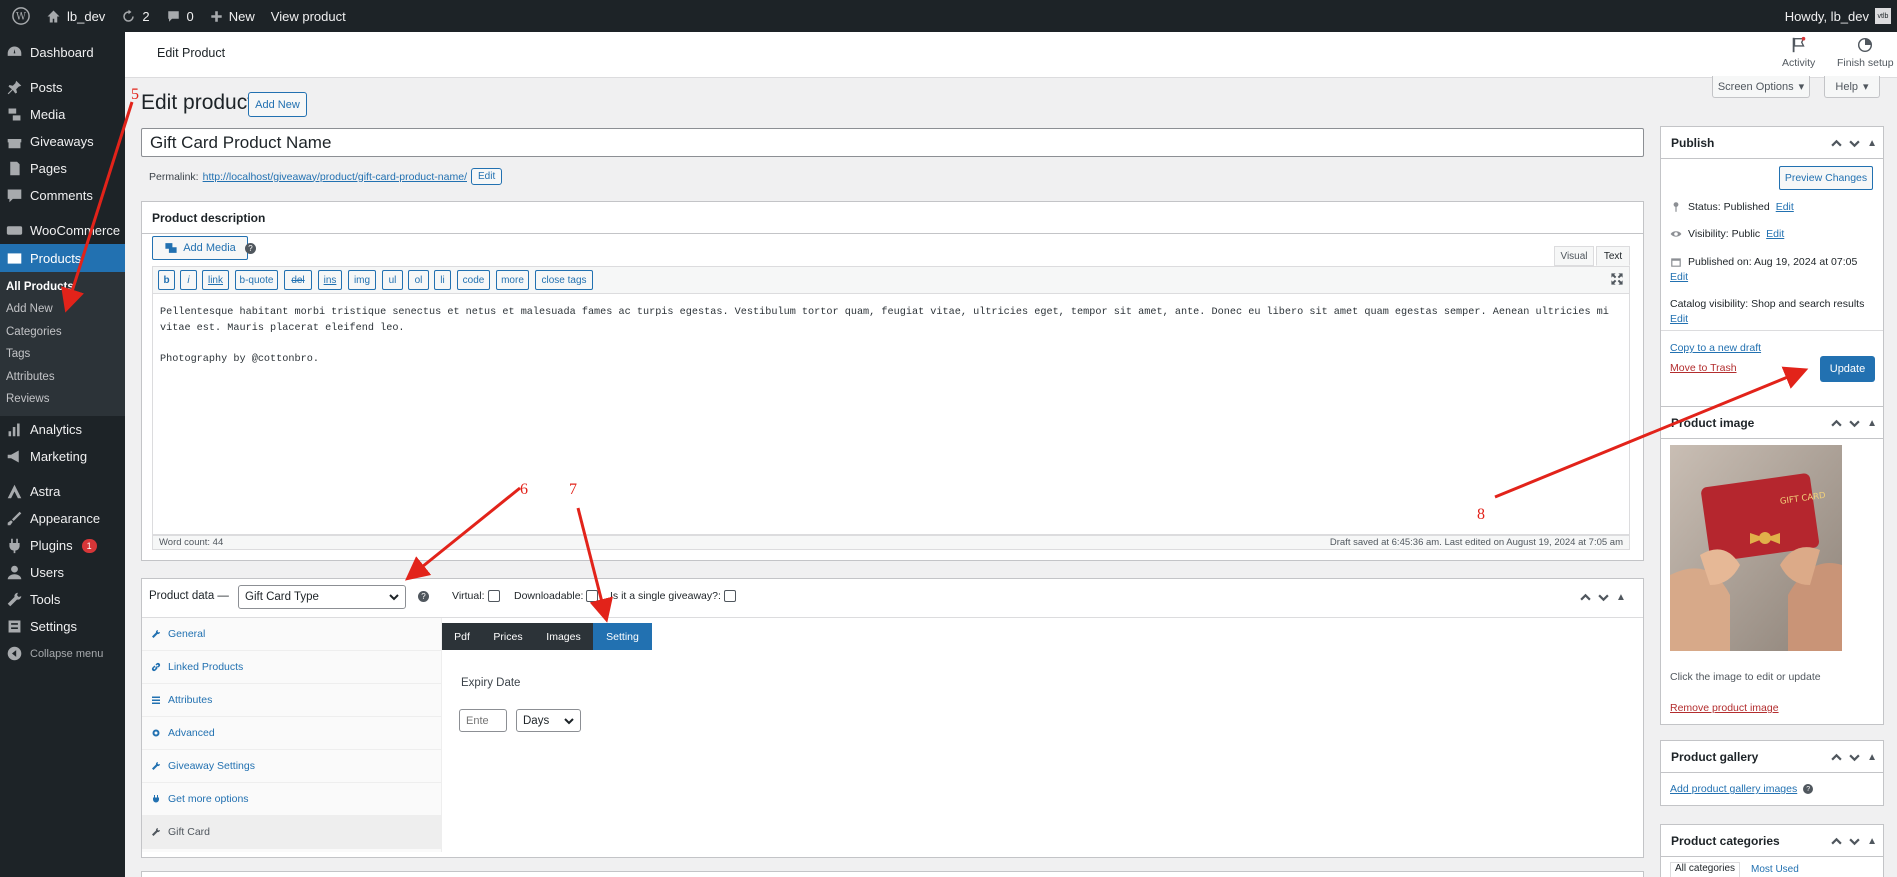 The height and width of the screenshot is (877, 1897). What do you see at coordinates (62, 195) in the screenshot?
I see `menu-comments: Comments` at bounding box center [62, 195].